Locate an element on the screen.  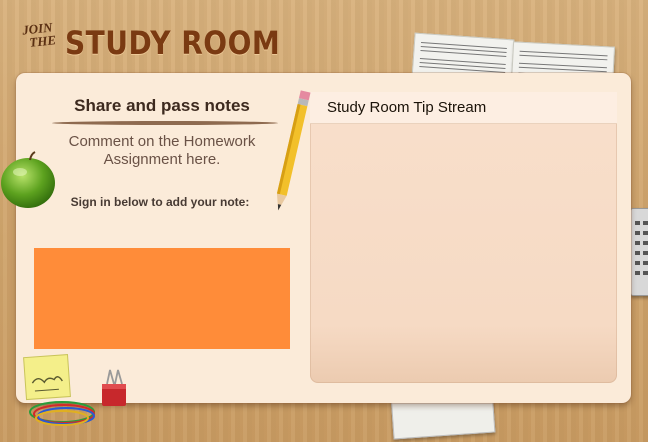
notes-subtitle: Comment on the Homework Assignment here. is located at coordinates (162, 150).